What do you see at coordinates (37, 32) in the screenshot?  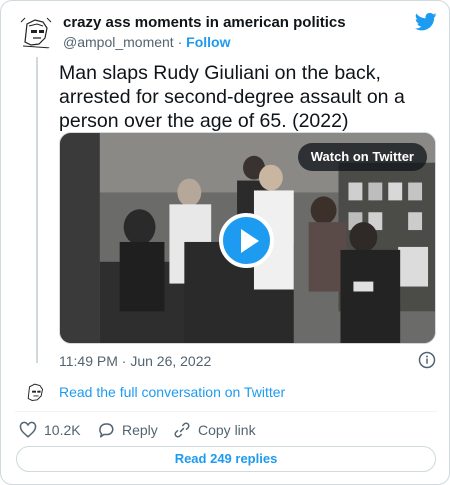 I see `author-avatar` at bounding box center [37, 32].